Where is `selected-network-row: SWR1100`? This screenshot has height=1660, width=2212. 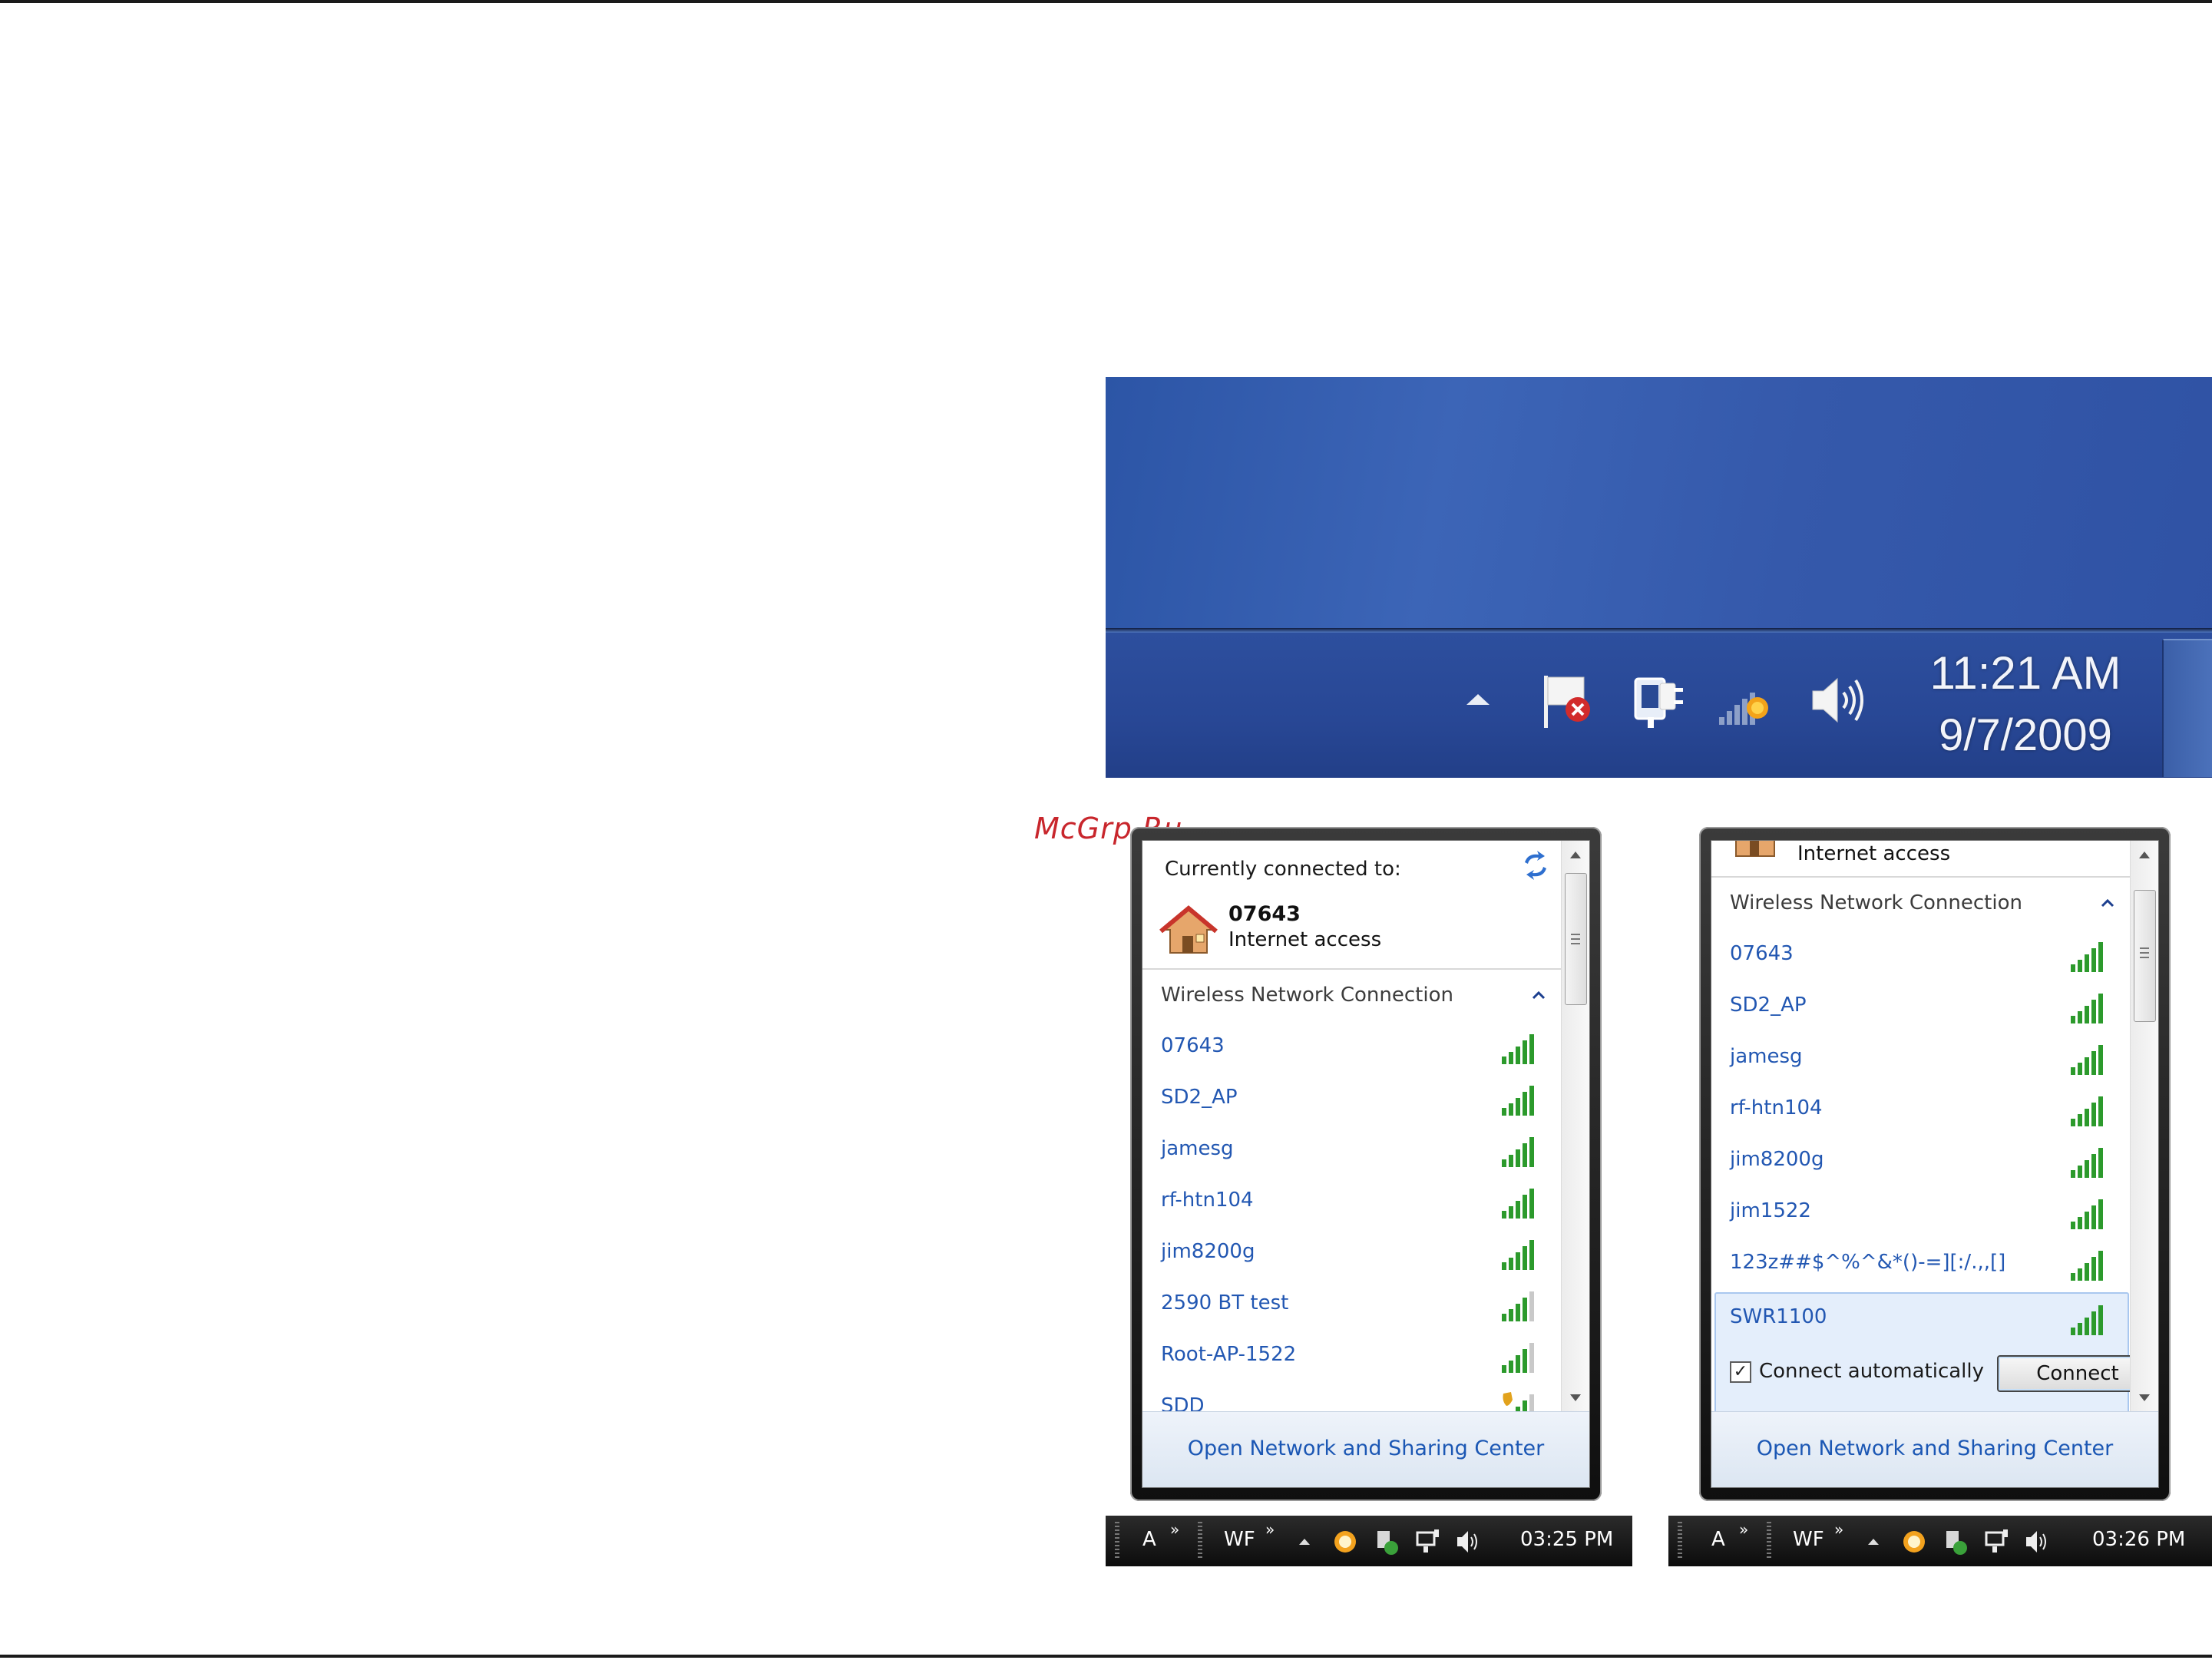 selected-network-row: SWR1100 is located at coordinates (1922, 1319).